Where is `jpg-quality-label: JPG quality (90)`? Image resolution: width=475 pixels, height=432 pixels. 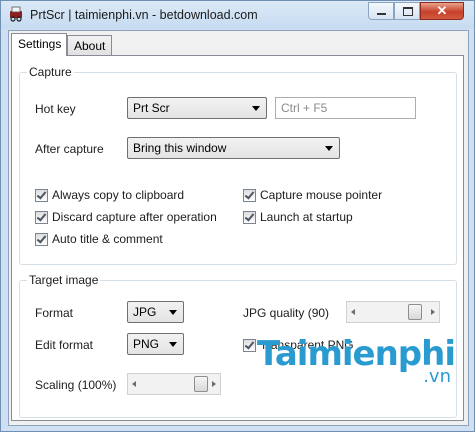 jpg-quality-label: JPG quality (90) is located at coordinates (286, 313).